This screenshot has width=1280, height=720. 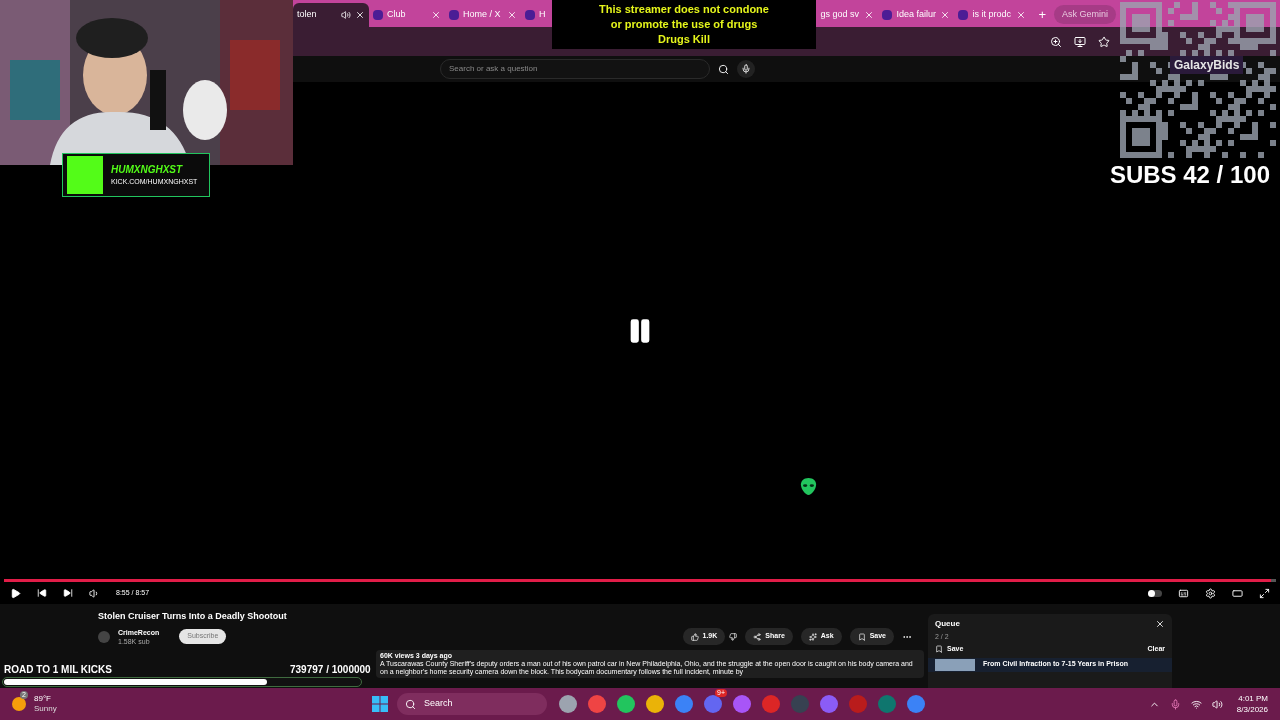 What do you see at coordinates (19, 704) in the screenshot?
I see `weather-icon` at bounding box center [19, 704].